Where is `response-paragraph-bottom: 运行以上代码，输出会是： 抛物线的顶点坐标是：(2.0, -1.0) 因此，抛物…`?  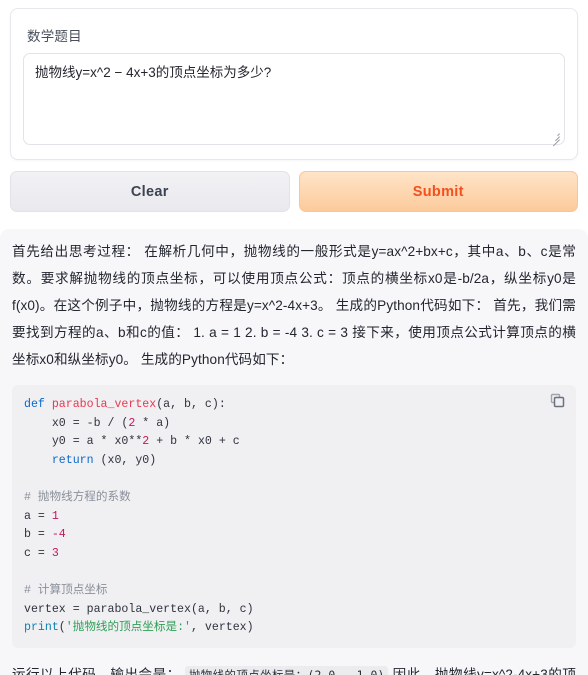
response-paragraph-bottom: 运行以上代码，输出会是： 抛物线的顶点坐标是：(2.0, -1.0) 因此，抛物… is located at coordinates (294, 668).